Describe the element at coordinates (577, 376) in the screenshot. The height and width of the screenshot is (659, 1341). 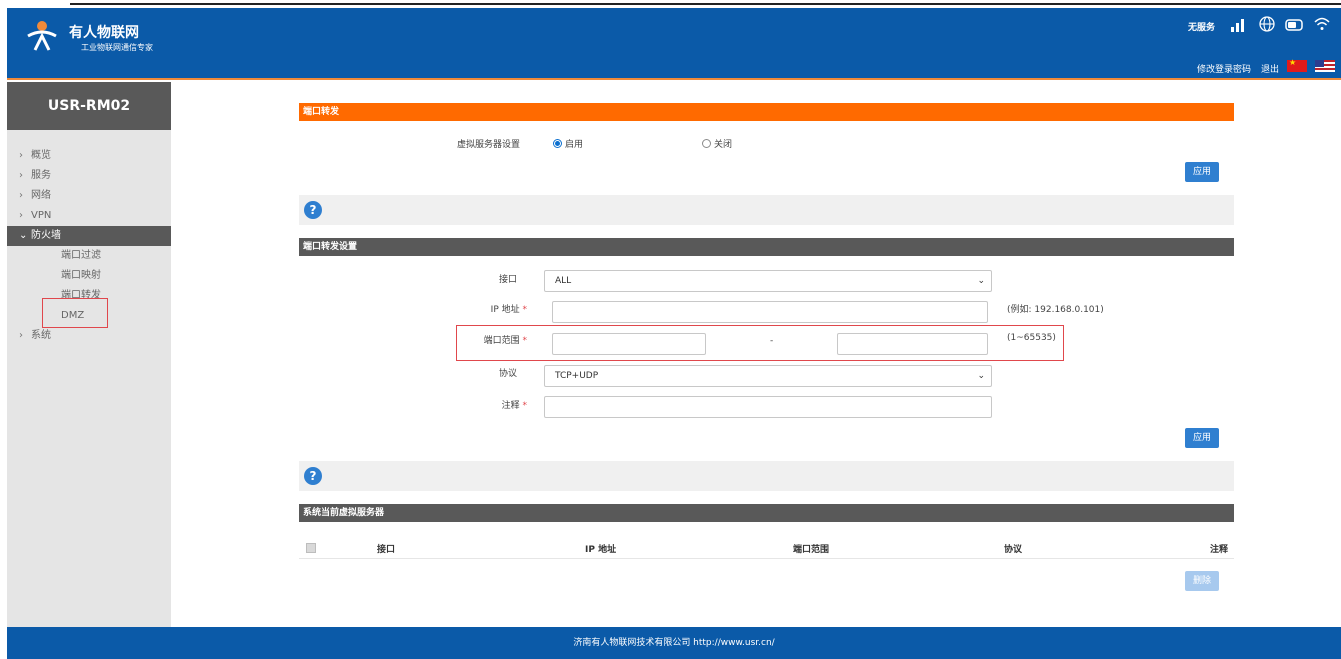
I see `protocol-select-value: TCP+UDP` at that location.